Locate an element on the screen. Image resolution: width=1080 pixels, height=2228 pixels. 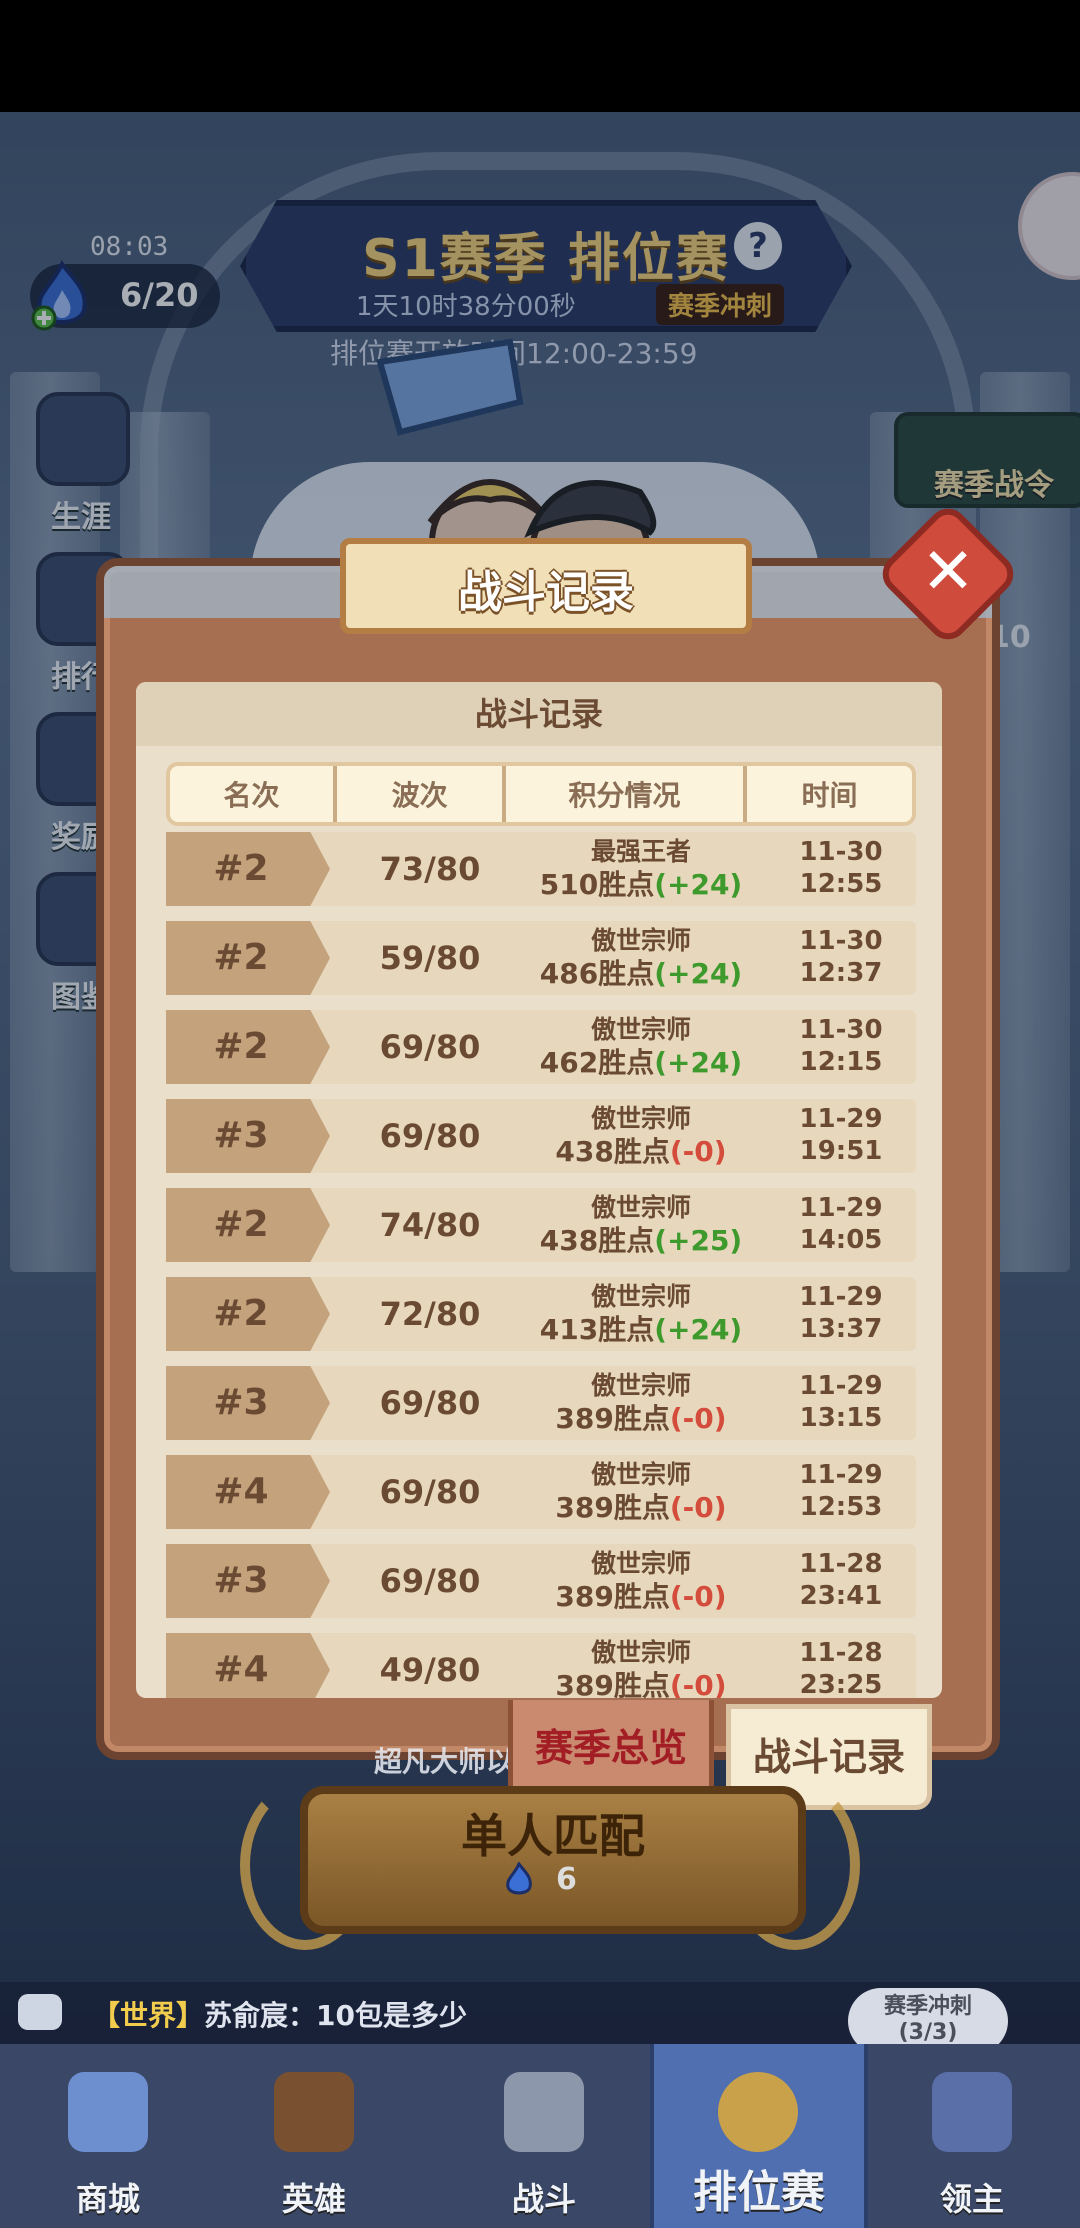
table-row: #2 74/80 傲世宗师 438胜点(+25) 11-29 14:05 is located at coordinates (541, 1225).